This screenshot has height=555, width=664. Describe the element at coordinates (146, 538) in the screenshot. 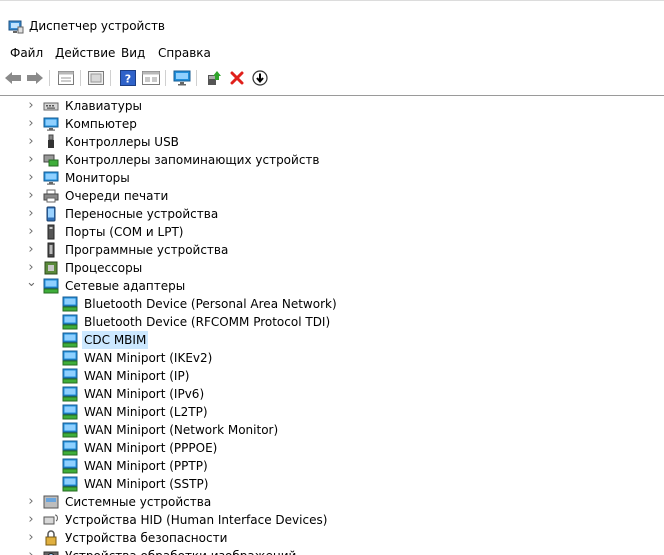

I see `tree-item-label: Устройства безопасности` at that location.